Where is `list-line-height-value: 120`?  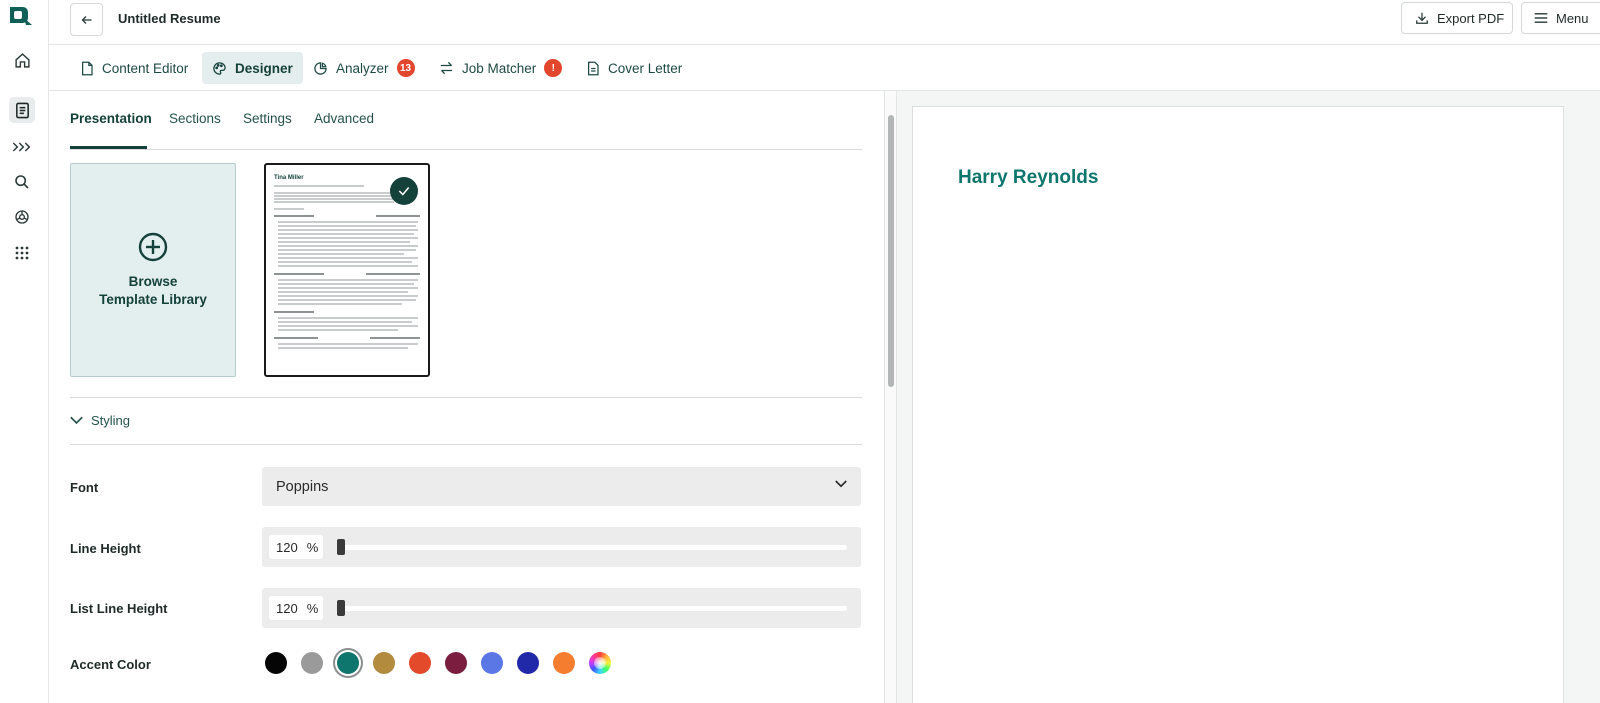 list-line-height-value: 120 is located at coordinates (287, 608).